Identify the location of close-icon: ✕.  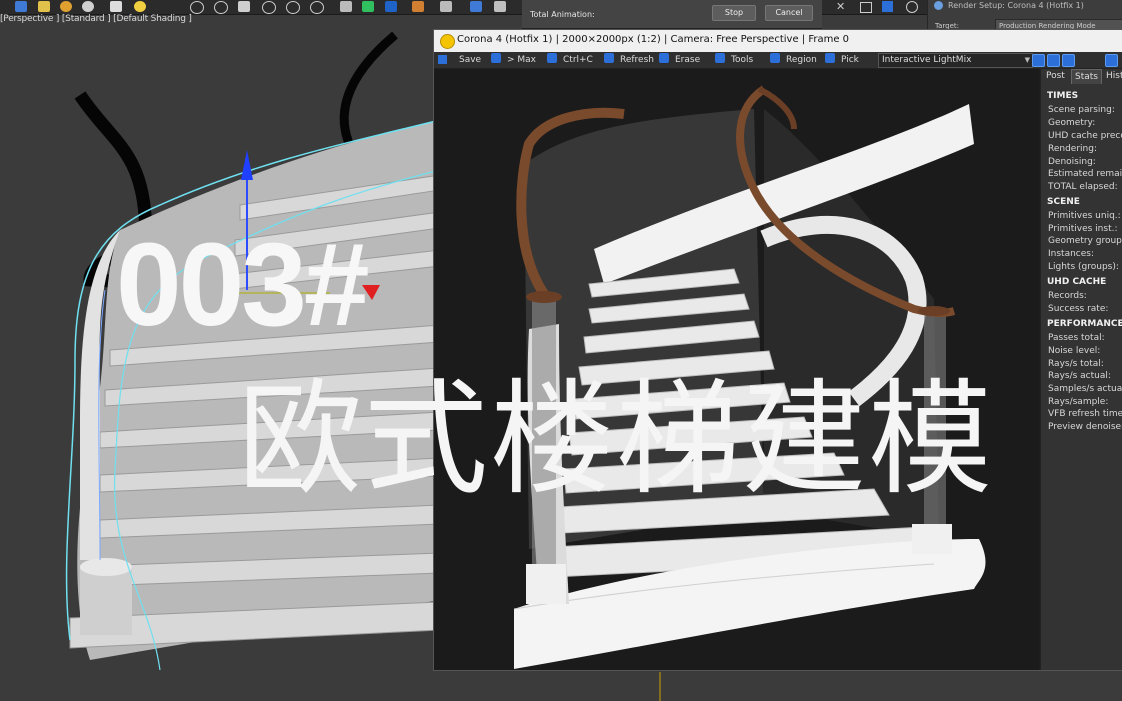
(840, 6).